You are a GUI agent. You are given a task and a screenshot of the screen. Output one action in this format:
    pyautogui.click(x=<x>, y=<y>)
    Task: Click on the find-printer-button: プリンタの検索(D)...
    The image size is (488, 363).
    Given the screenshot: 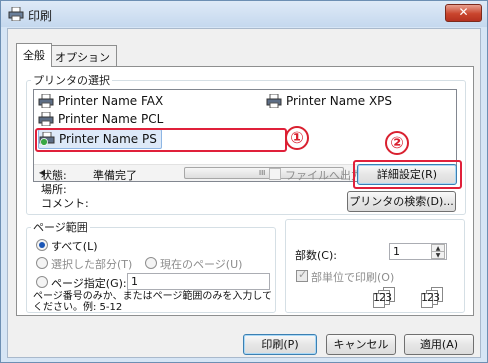 What is the action you would take?
    pyautogui.click(x=401, y=201)
    